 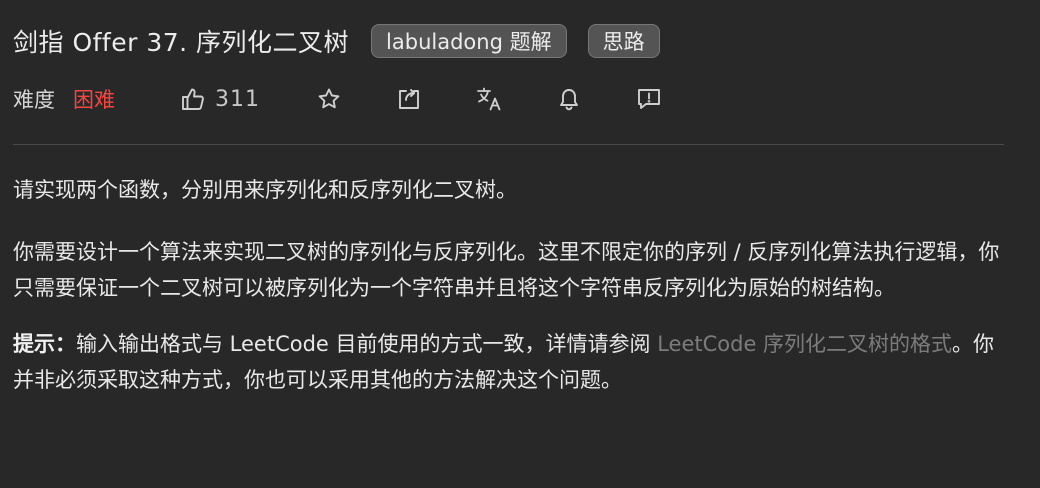 I want to click on tag-approach: 思路, so click(x=623, y=41).